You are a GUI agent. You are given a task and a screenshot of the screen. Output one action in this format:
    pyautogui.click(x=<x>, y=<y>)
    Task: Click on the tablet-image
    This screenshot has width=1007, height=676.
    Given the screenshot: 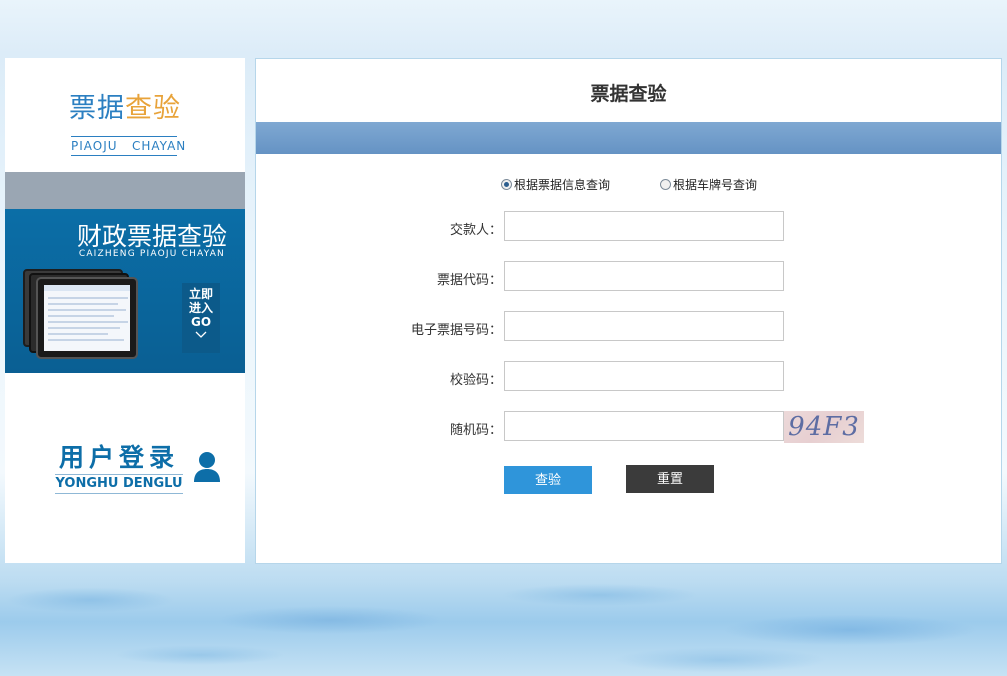 What is the action you would take?
    pyautogui.click(x=87, y=318)
    